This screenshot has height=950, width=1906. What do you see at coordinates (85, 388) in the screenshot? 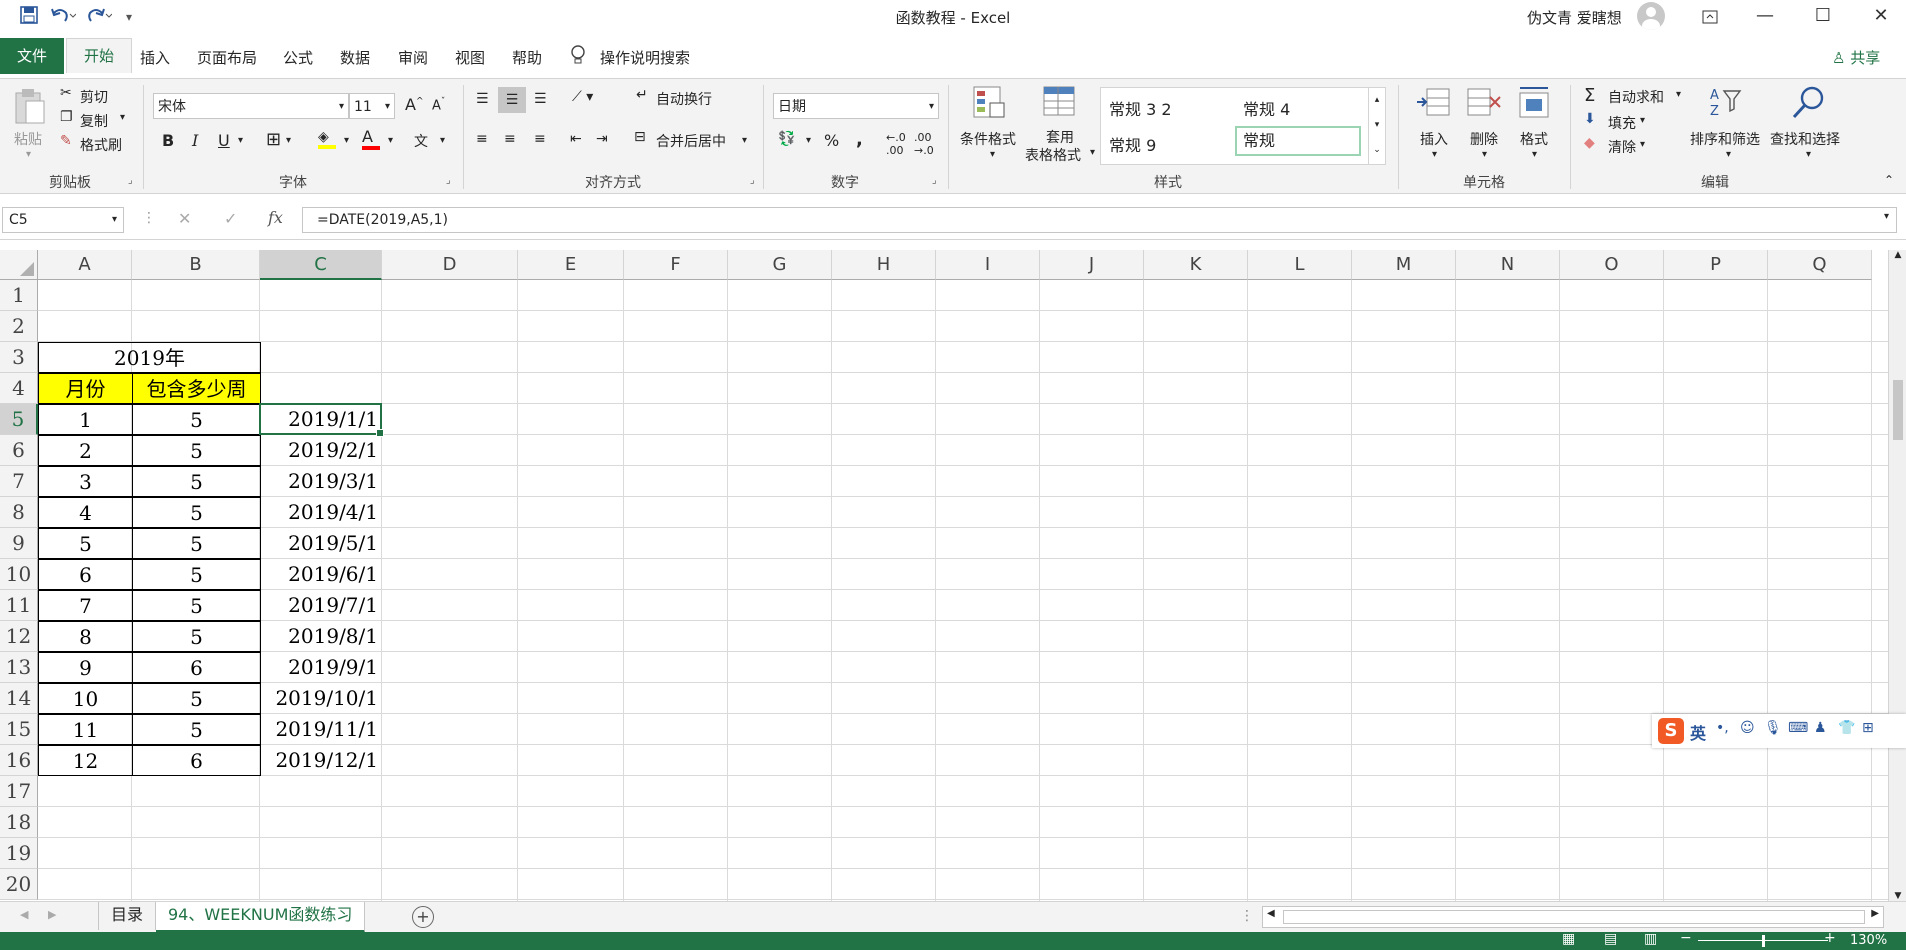
I see `header-month: 月份` at bounding box center [85, 388].